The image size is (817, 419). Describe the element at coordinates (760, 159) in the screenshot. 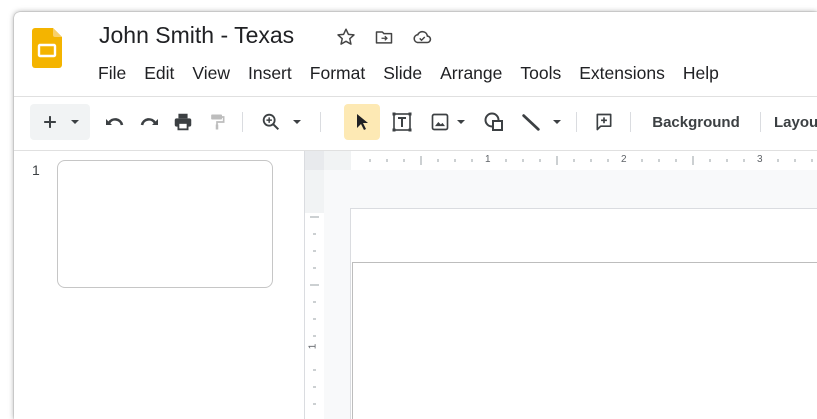

I see `ruler-label-3: 3` at that location.